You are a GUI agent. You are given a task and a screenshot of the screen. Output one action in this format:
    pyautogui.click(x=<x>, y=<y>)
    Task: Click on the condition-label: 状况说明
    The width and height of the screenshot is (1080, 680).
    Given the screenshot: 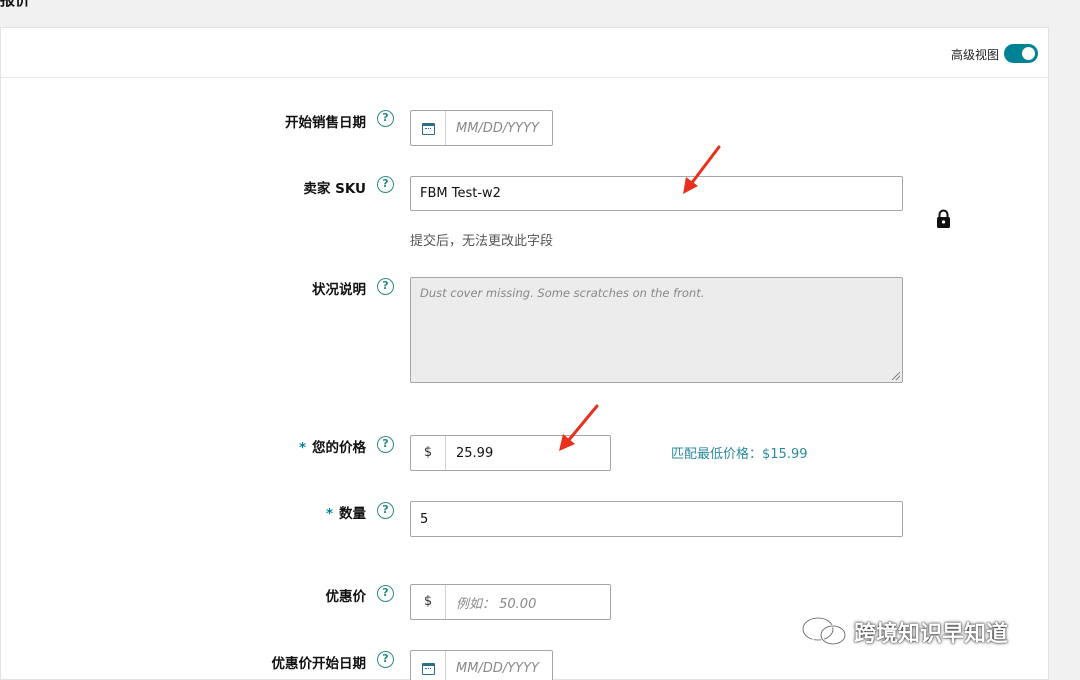 What is the action you would take?
    pyautogui.click(x=339, y=290)
    